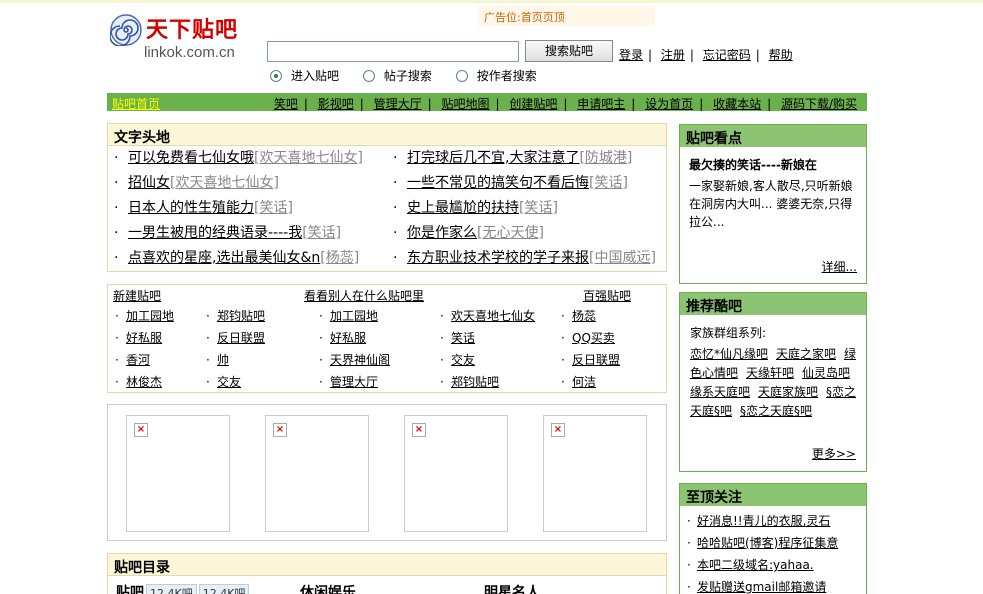 This screenshot has width=983, height=594. What do you see at coordinates (475, 208) in the screenshot?
I see `list-item: · 史上最尴尬的扶持[笑话]` at bounding box center [475, 208].